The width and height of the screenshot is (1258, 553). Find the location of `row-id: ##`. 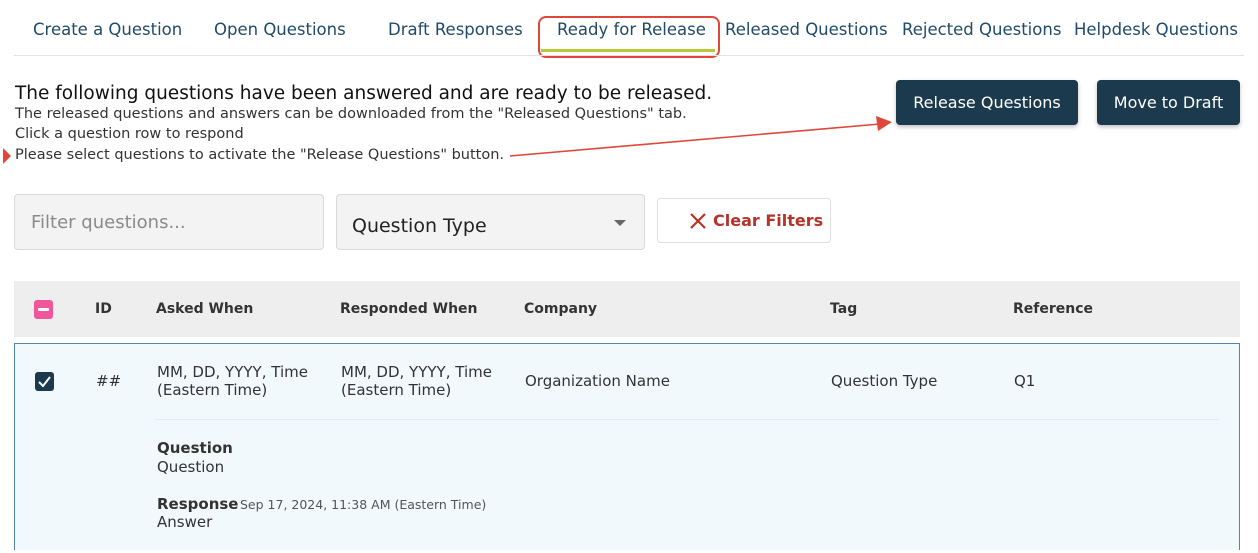

row-id: ## is located at coordinates (109, 381).